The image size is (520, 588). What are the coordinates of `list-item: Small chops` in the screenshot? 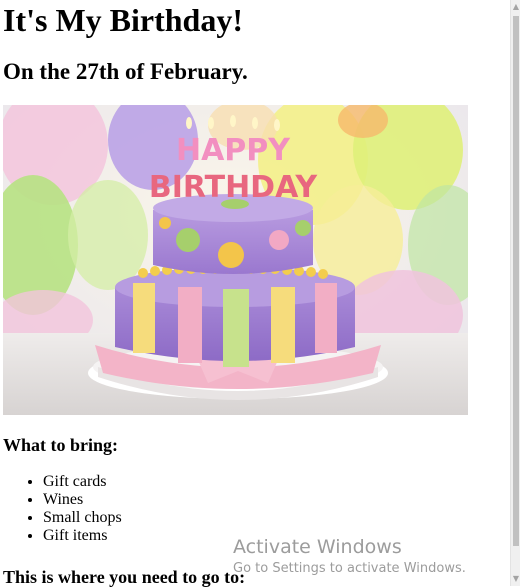 It's located at (82, 518).